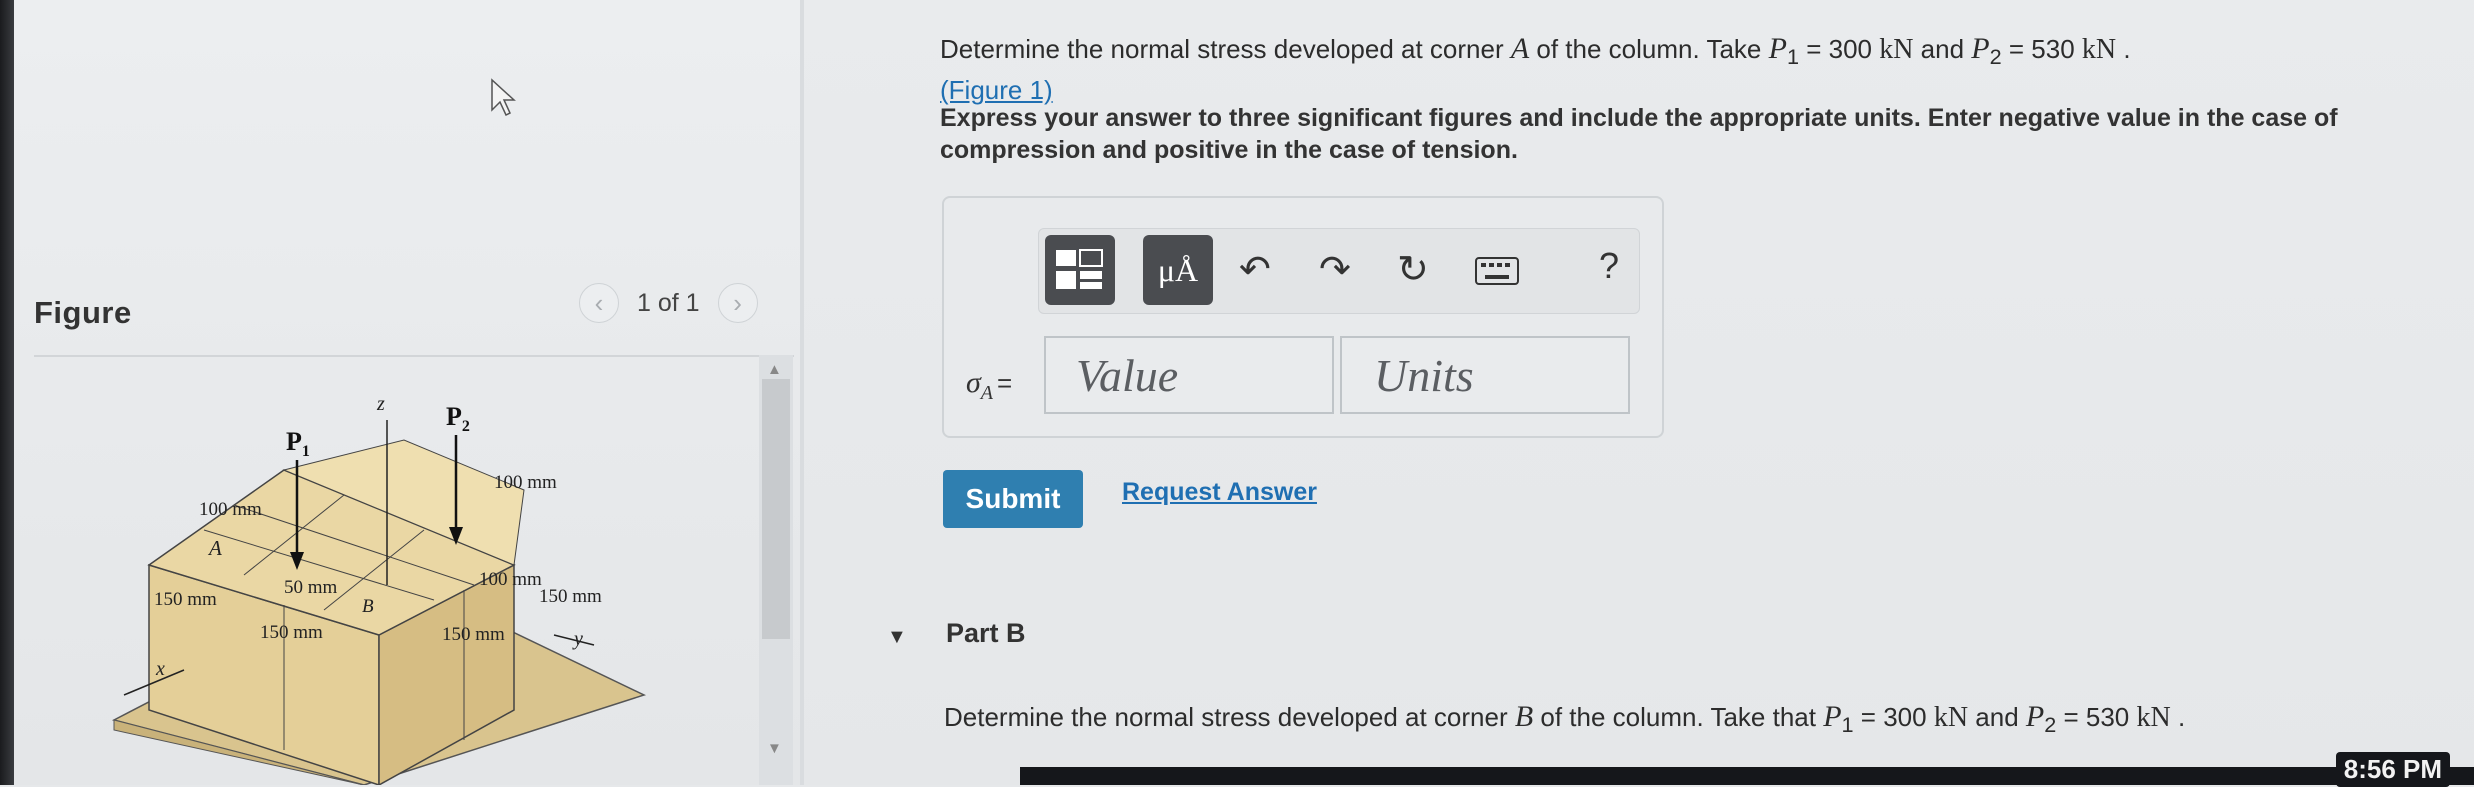 This screenshot has height=787, width=2474. I want to click on figure-count: 1 of 1, so click(668, 302).